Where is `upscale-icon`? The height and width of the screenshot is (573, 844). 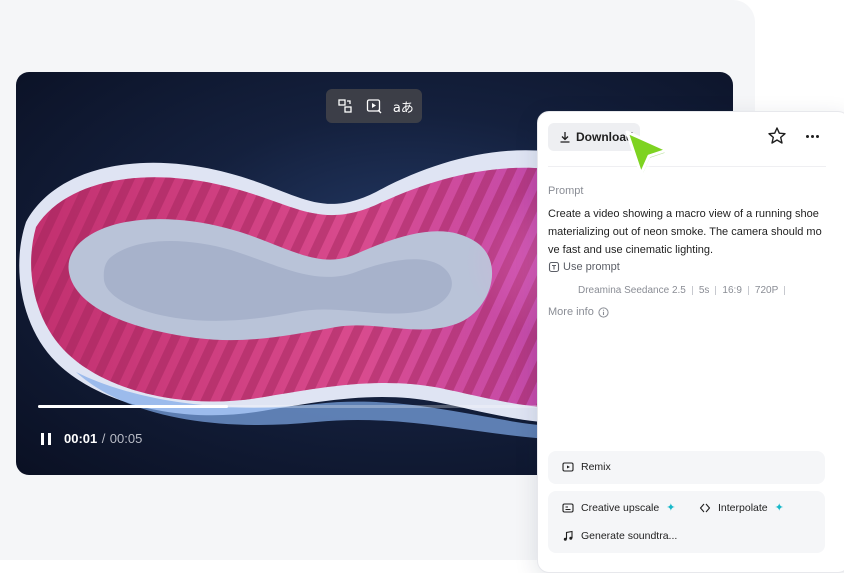
upscale-icon is located at coordinates (568, 507).